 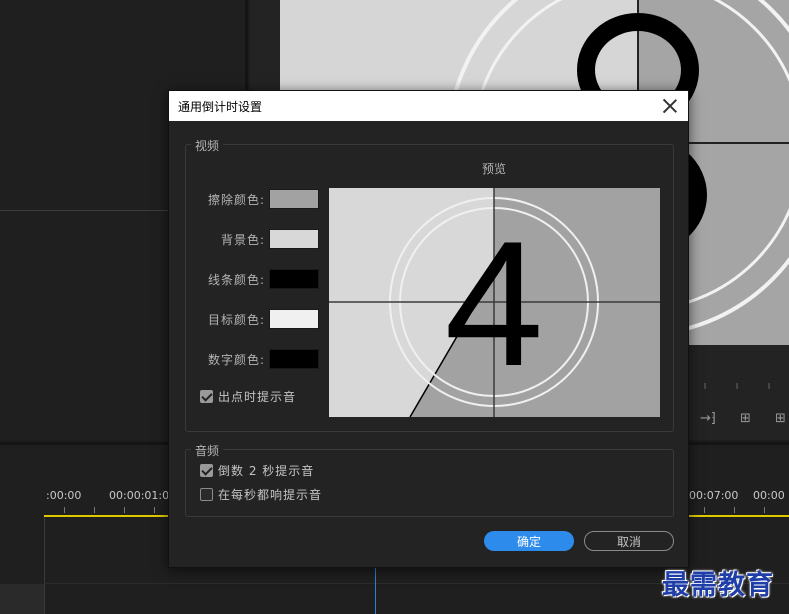 I want to click on cue-two-sec-checkbox, so click(x=206, y=470).